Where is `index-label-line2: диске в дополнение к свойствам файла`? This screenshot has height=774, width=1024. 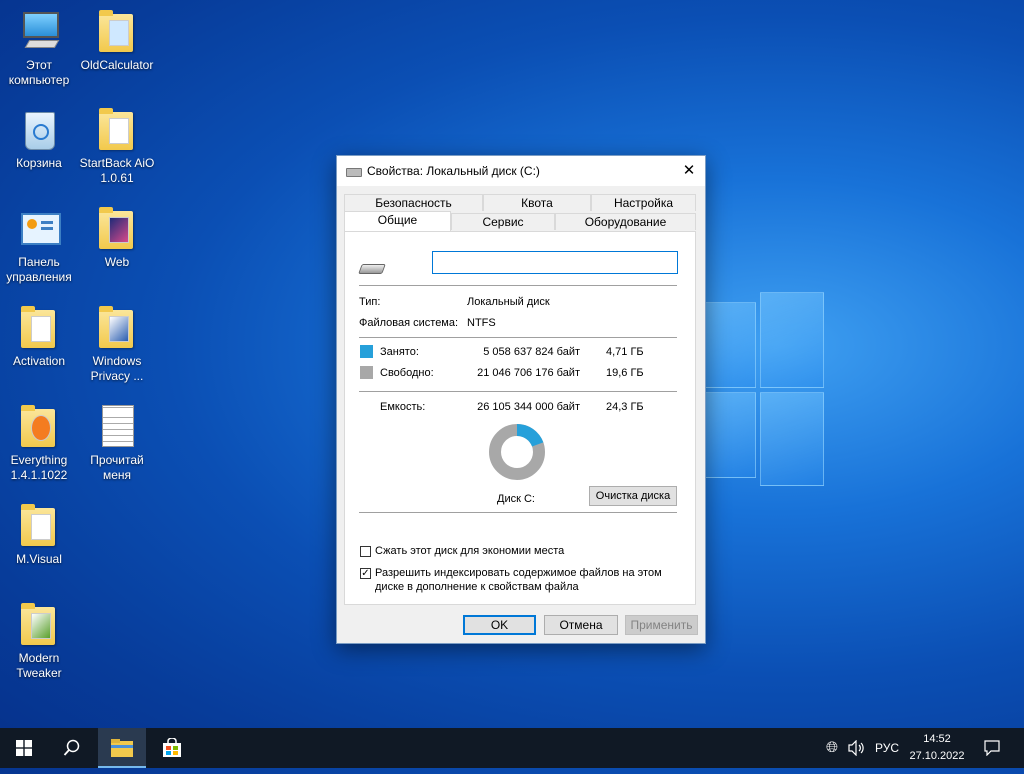 index-label-line2: диске в дополнение к свойствам файла is located at coordinates (477, 587).